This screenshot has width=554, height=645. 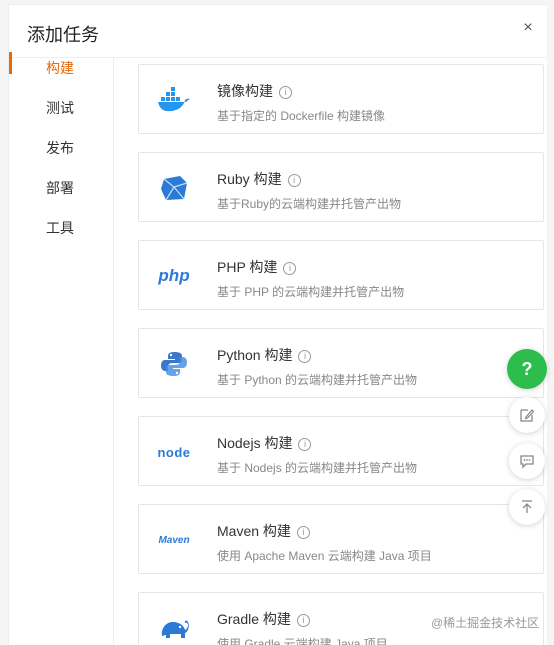 I want to click on task-card-description: 基于指定的 Dockerfile 构建镜像, so click(x=301, y=116).